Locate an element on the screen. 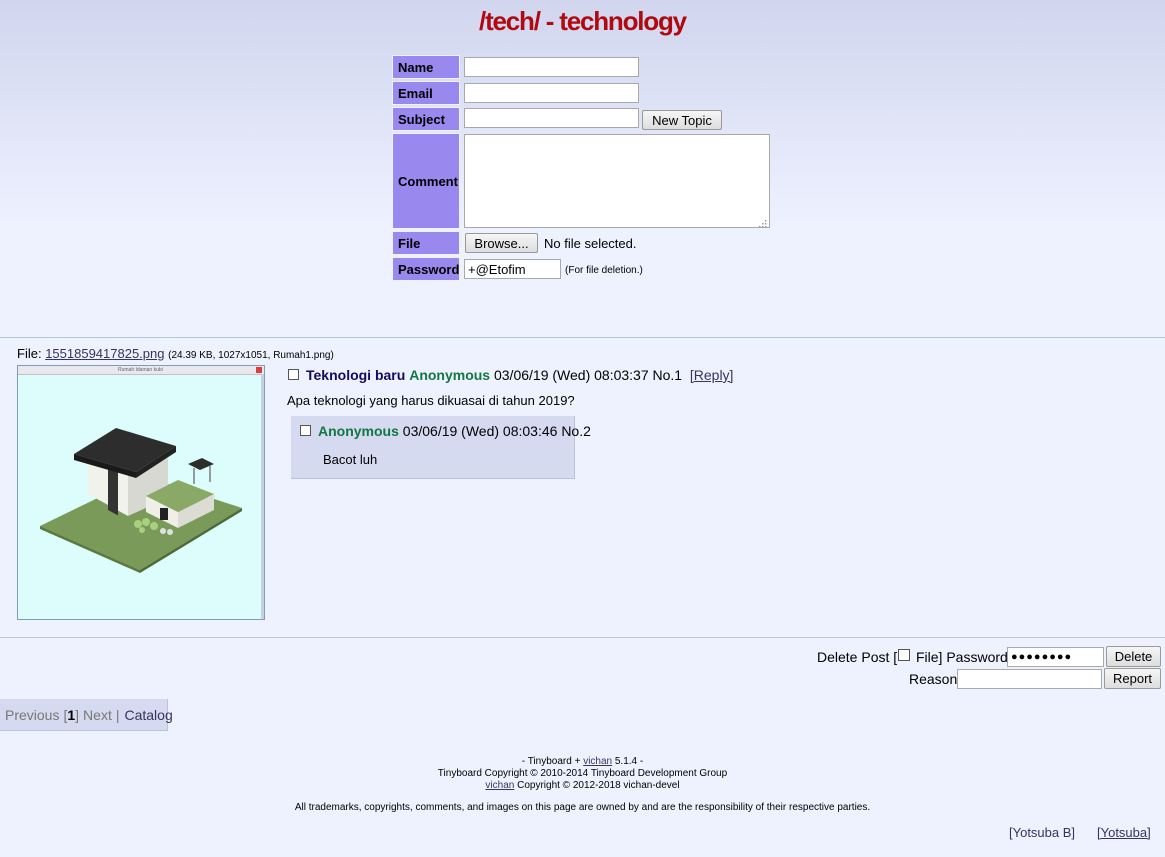 The image size is (1165, 857). file-link: 1551859417825.png is located at coordinates (104, 353).